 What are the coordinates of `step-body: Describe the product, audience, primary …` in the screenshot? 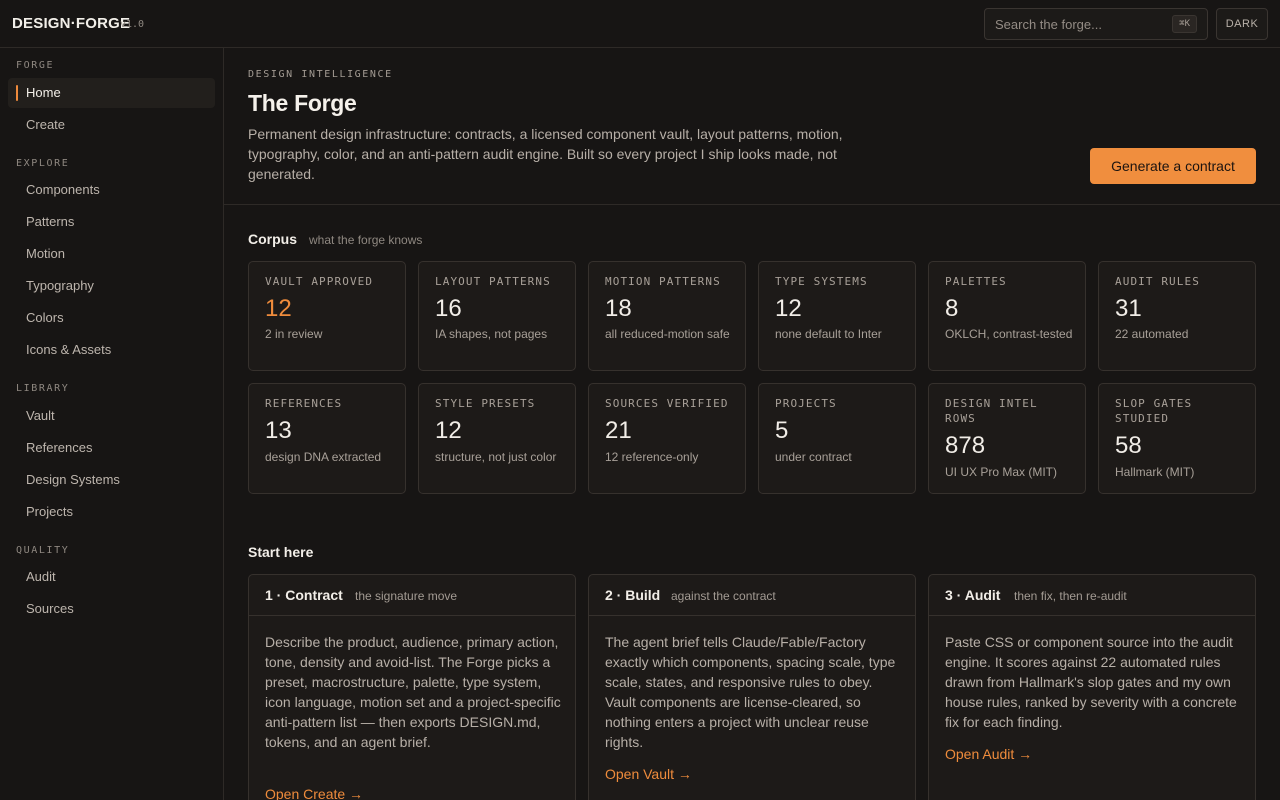 It's located at (413, 692).